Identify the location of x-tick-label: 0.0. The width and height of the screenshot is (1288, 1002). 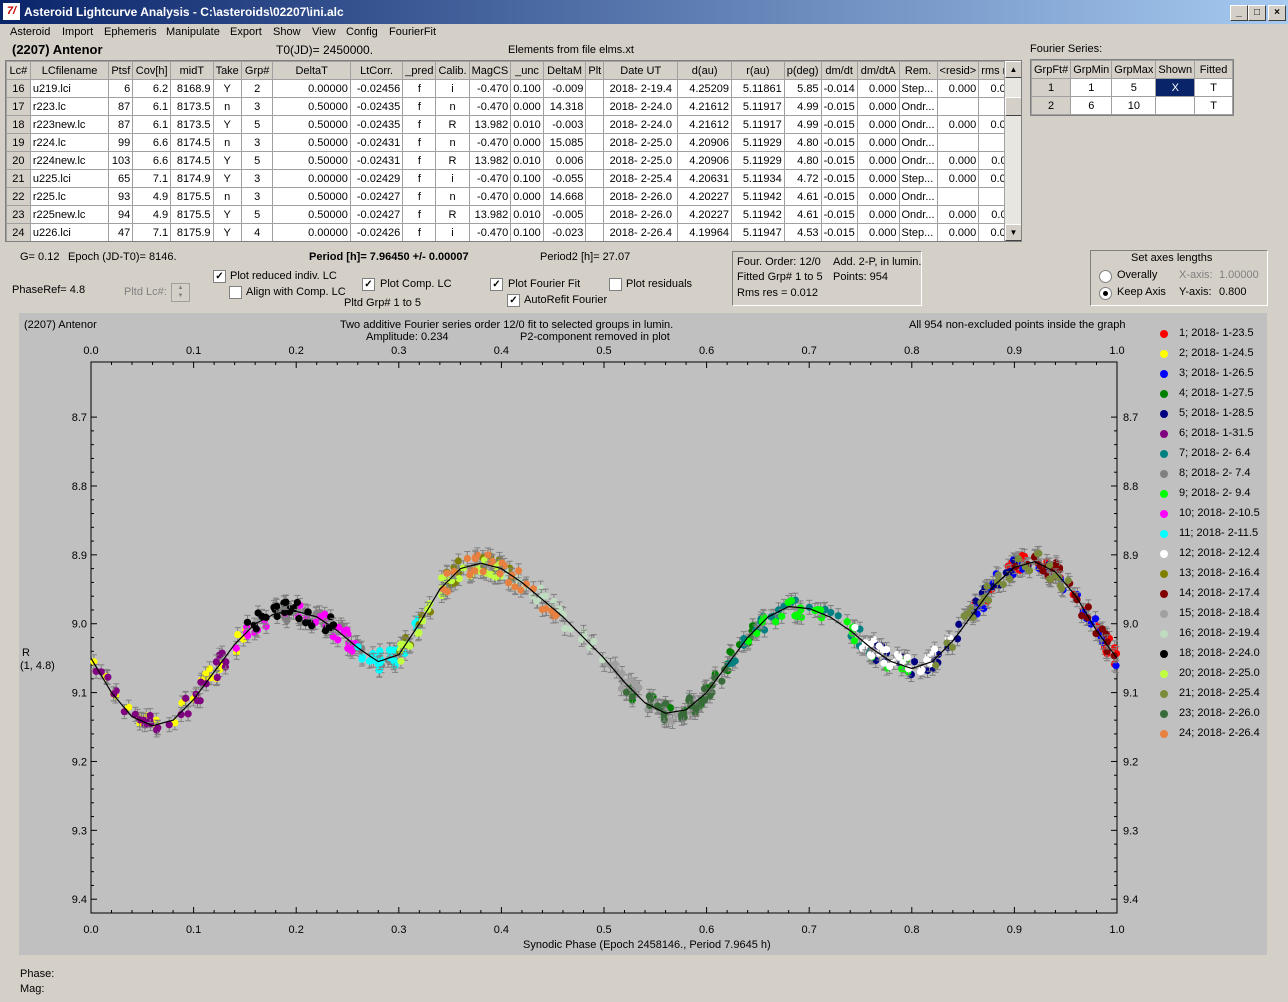
(90, 930).